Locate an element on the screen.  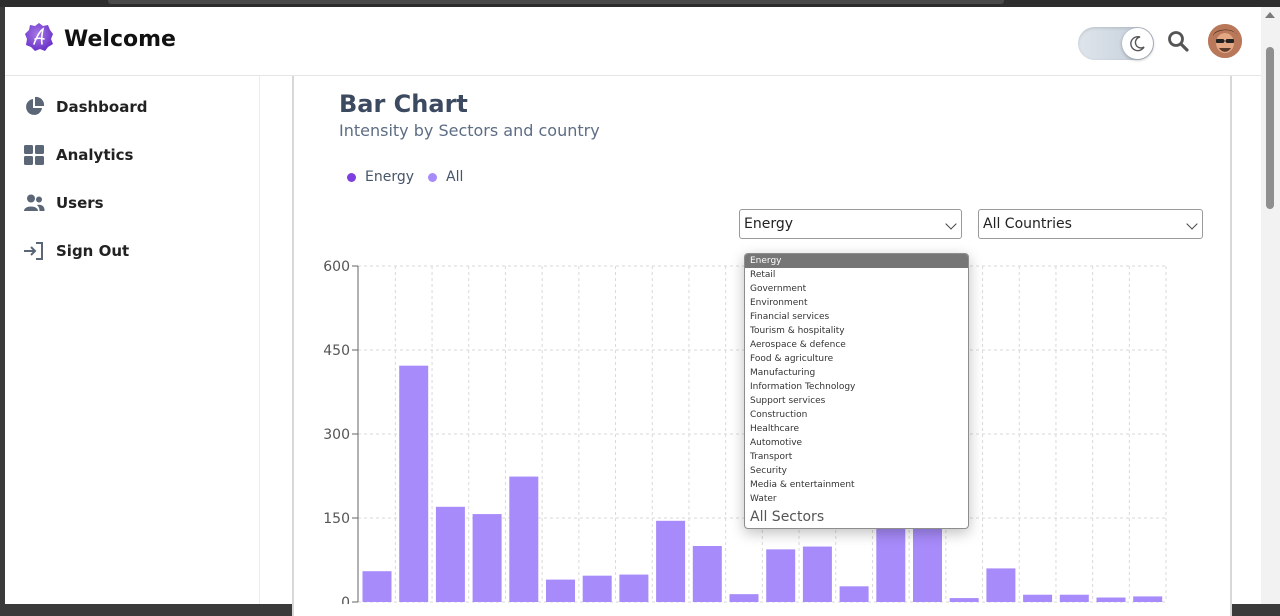
dropdown-option: Aerospace & defence is located at coordinates (856, 345).